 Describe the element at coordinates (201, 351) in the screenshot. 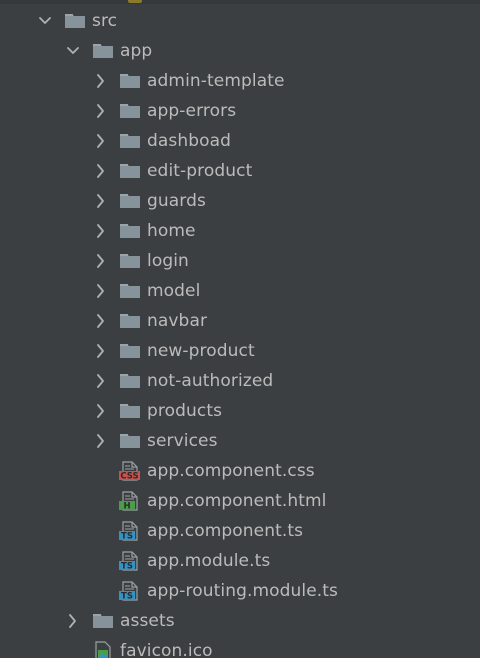

I see `folder-new-product-label: new-product` at that location.